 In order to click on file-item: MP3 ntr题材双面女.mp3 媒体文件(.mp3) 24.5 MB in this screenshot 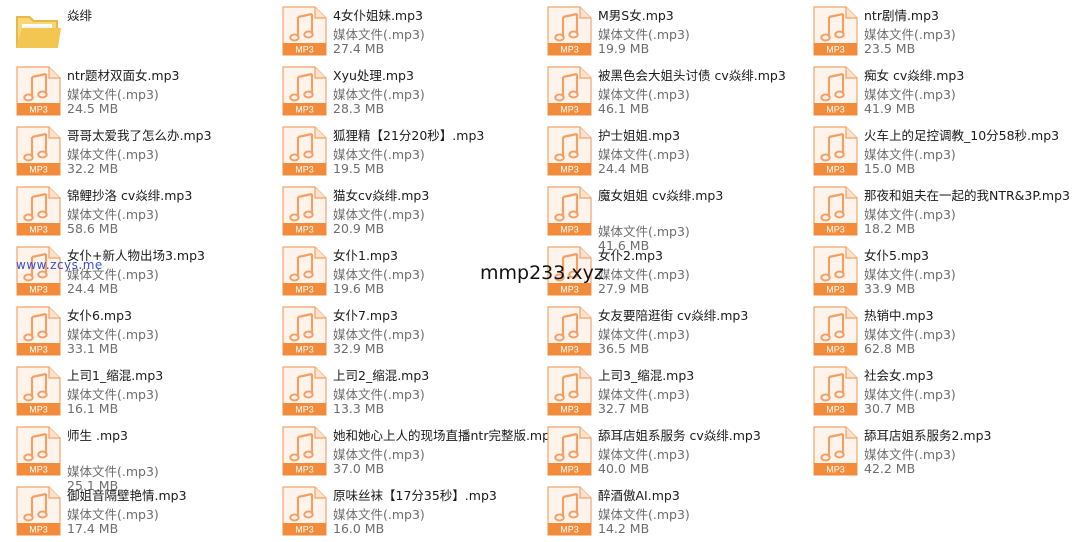, I will do `click(131, 89)`.